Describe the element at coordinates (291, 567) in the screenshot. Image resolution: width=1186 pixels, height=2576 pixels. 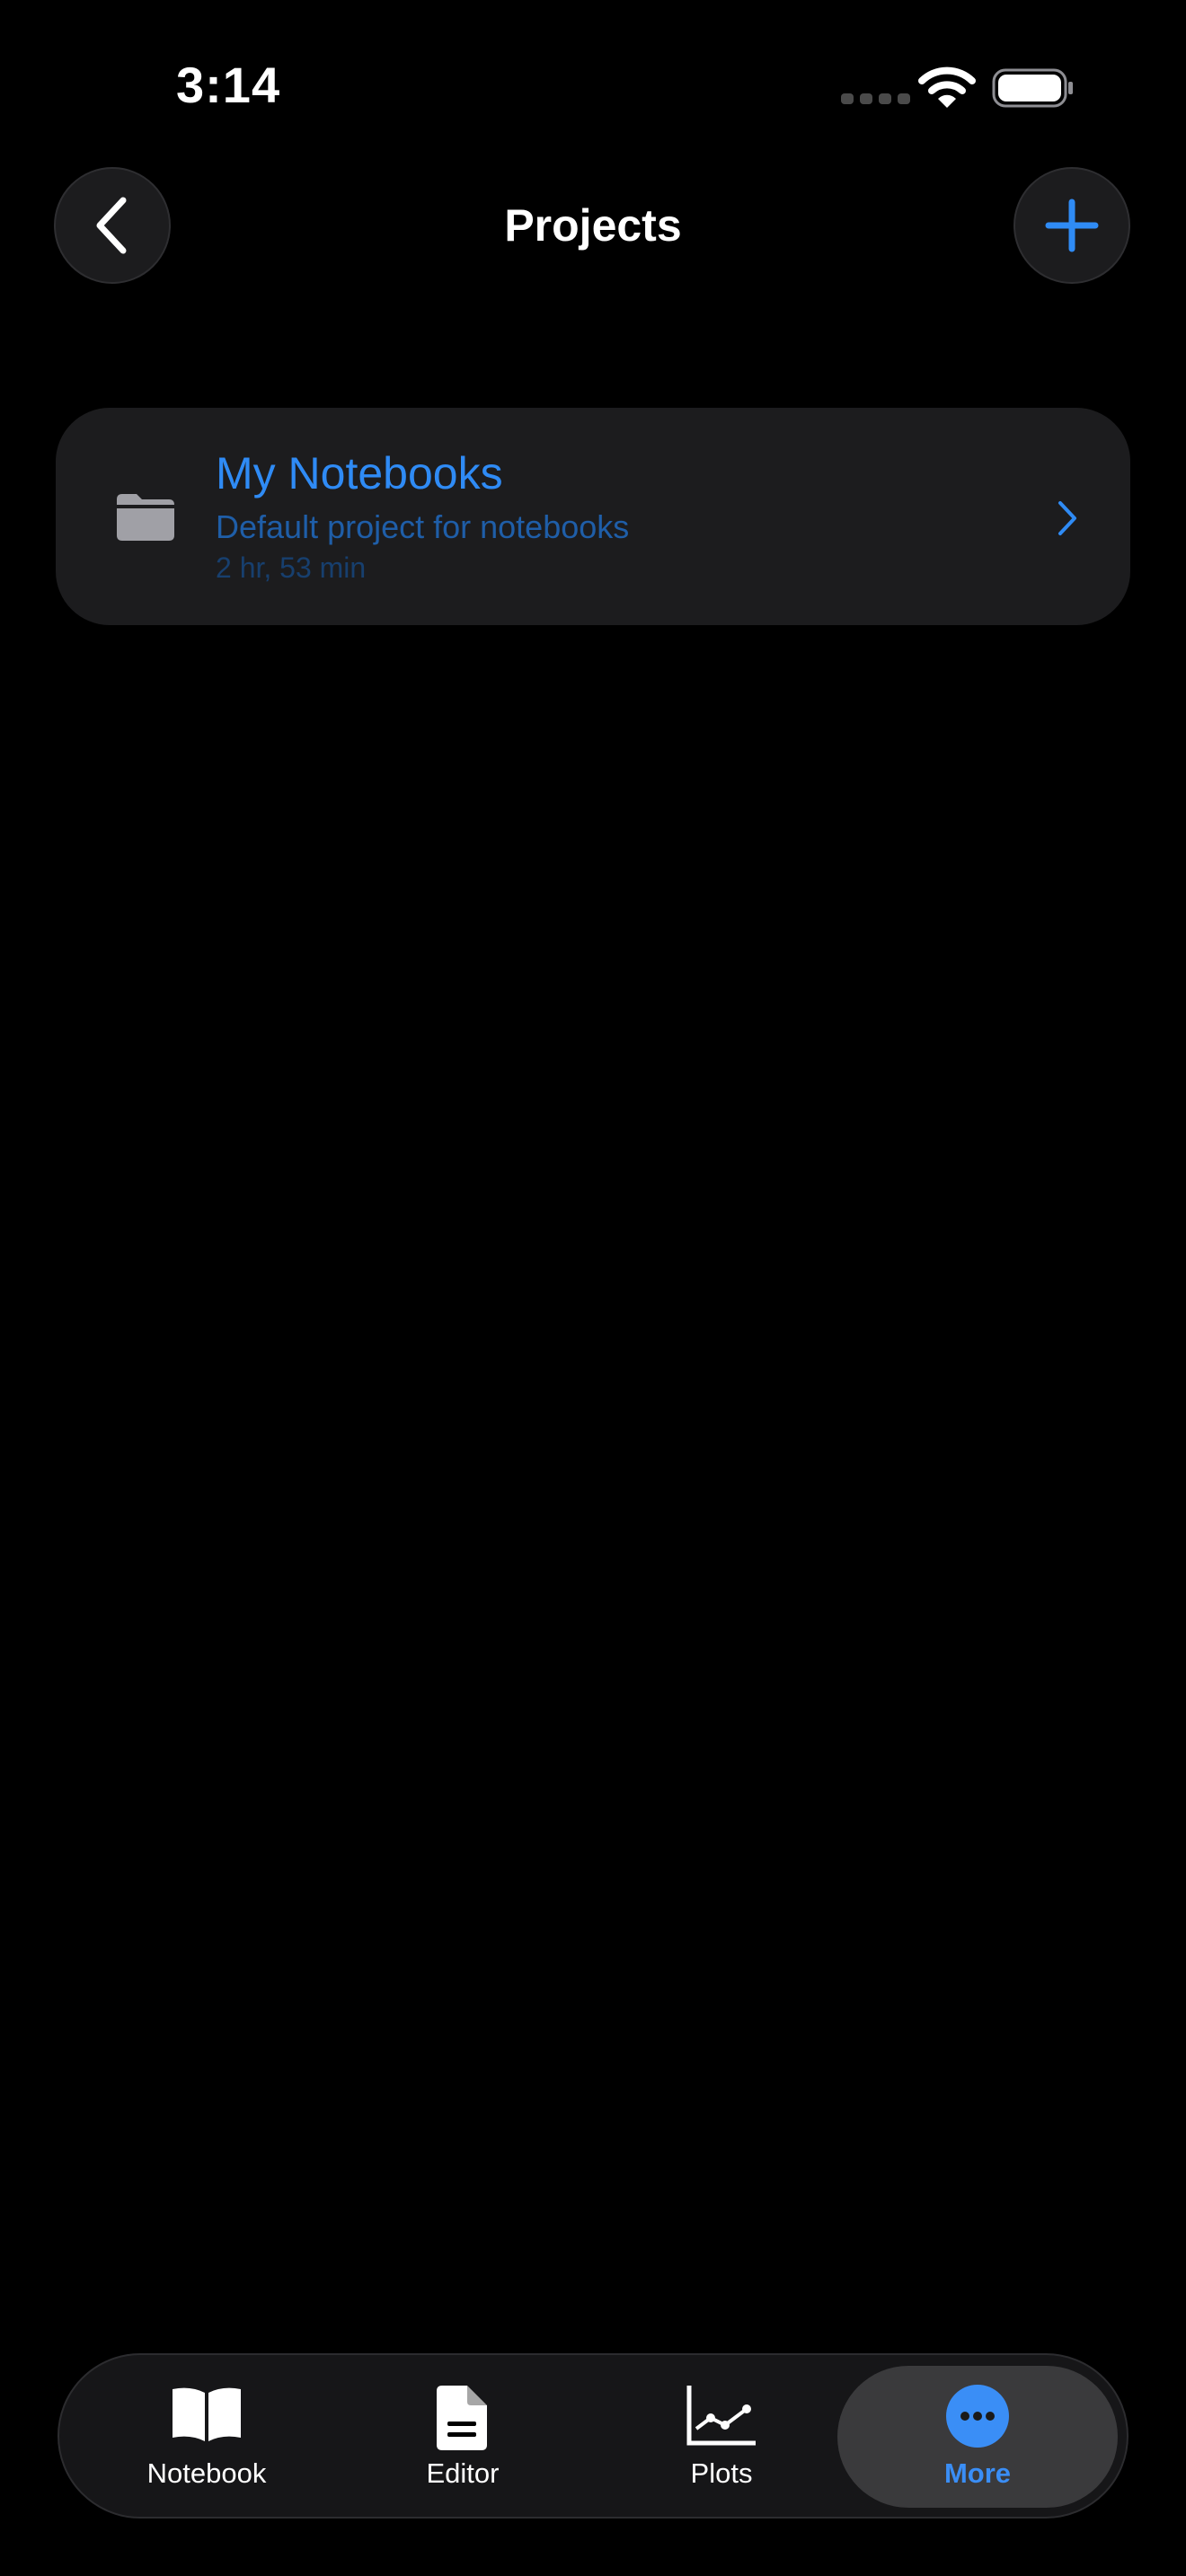
I see `project-duration: 2 hr, 53 min` at that location.